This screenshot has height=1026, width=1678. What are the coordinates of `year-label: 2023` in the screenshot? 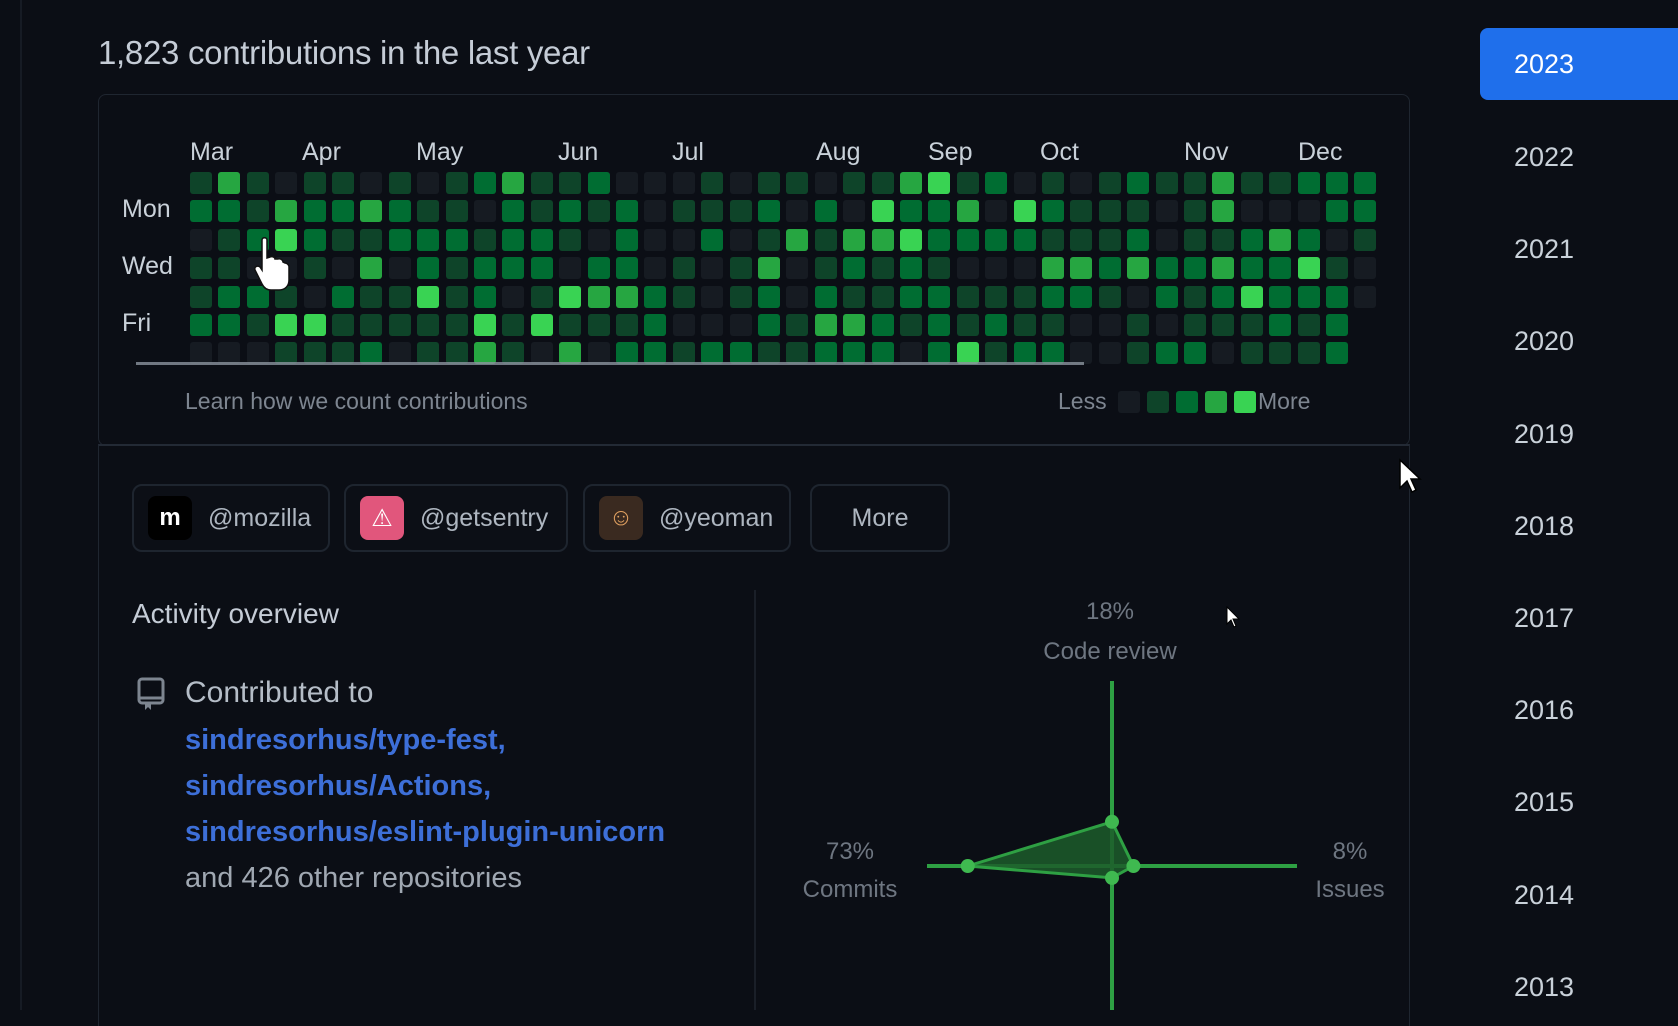 It's located at (1544, 64).